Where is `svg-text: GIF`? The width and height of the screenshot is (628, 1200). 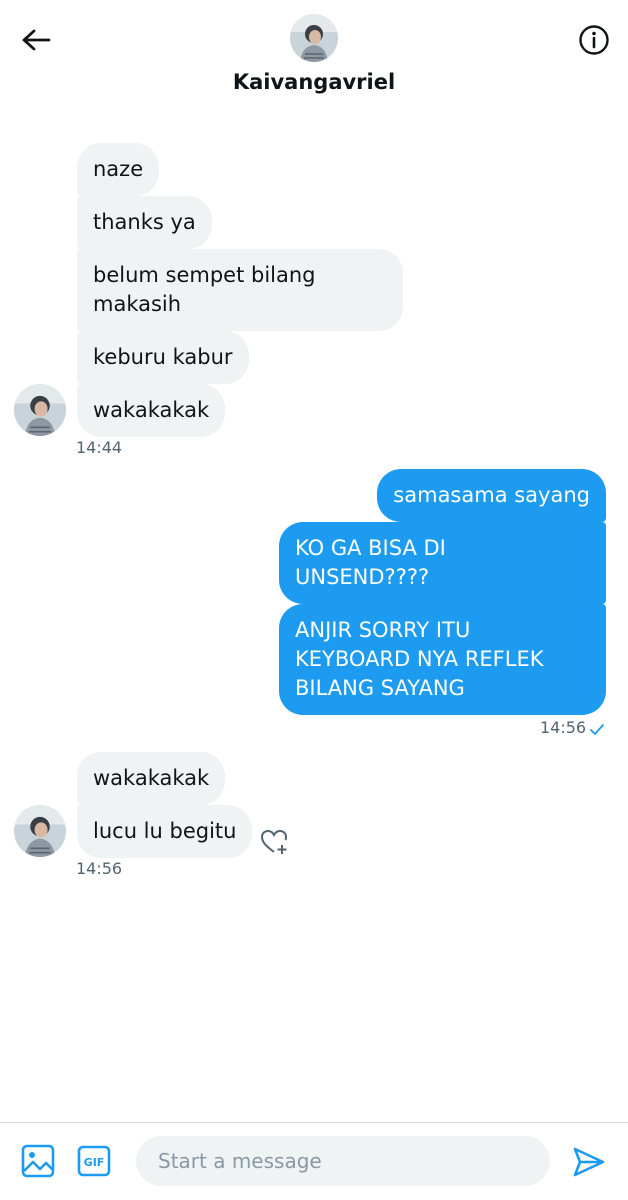 svg-text: GIF is located at coordinates (94, 1162).